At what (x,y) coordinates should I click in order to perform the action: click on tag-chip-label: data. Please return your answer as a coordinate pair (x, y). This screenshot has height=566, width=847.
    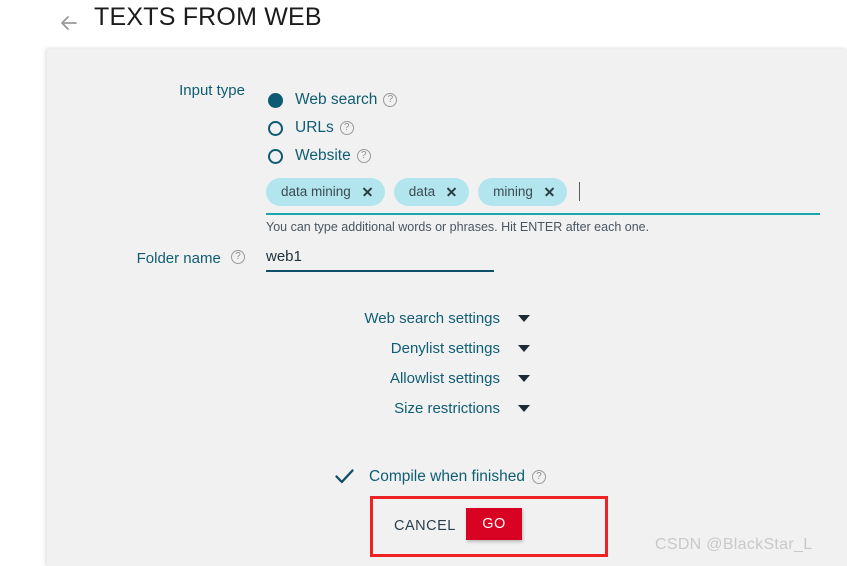
    Looking at the image, I should click on (422, 191).